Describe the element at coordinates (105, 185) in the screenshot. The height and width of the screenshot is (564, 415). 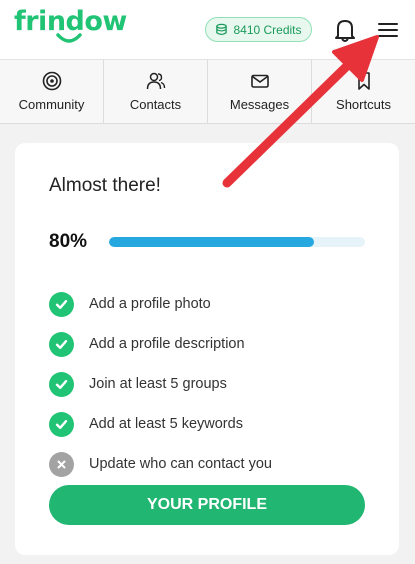
I see `card-title: Almost there!` at that location.